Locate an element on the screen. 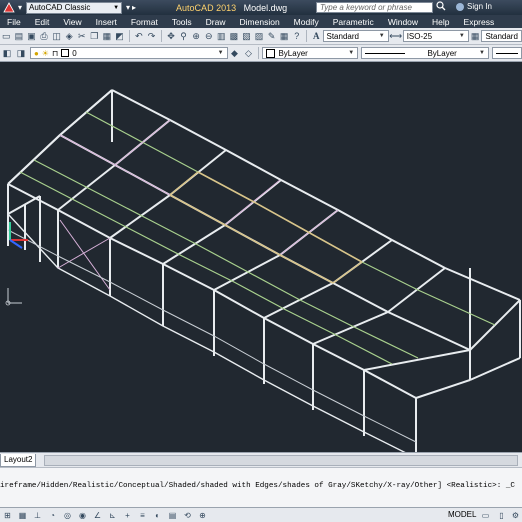  lineweight-select is located at coordinates (506, 53).